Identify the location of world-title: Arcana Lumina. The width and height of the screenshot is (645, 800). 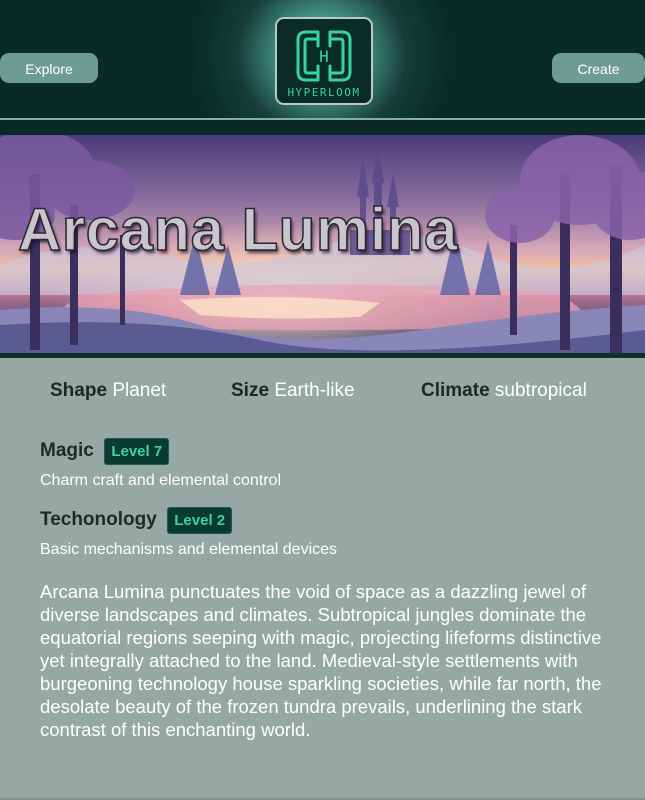
(237, 229).